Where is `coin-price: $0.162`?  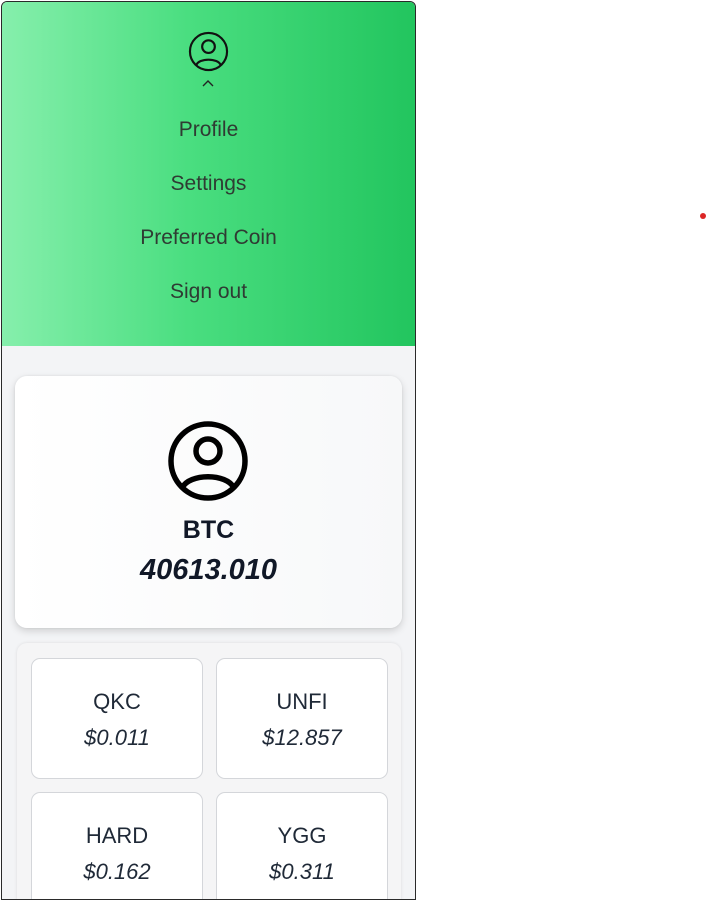 coin-price: $0.162 is located at coordinates (117, 871).